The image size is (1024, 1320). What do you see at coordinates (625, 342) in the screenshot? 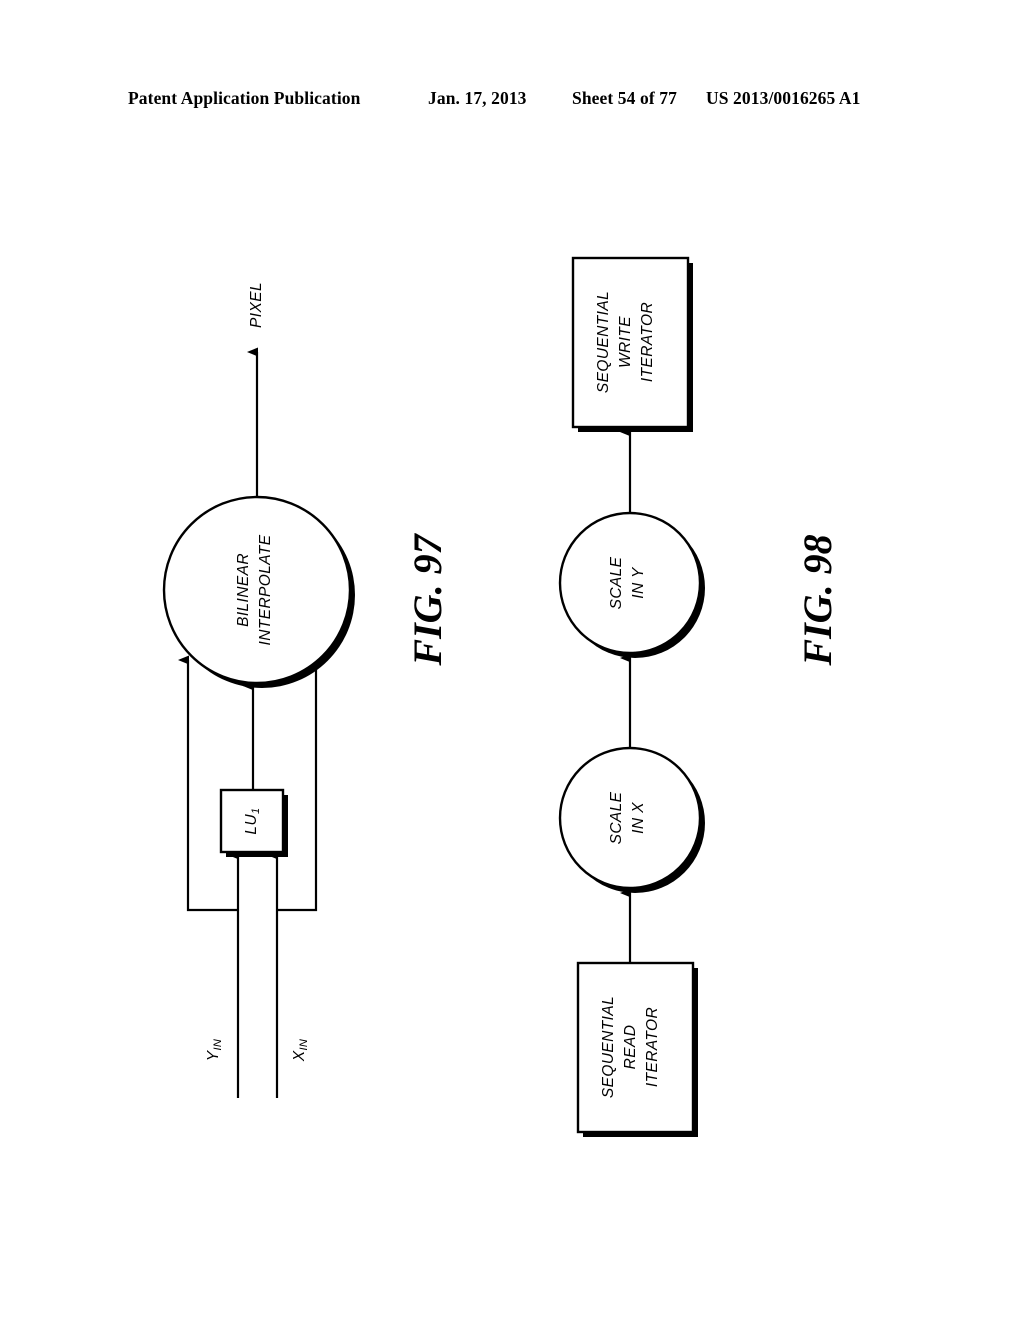
I see `sequential-write-iterator-line-2: WRITE` at bounding box center [625, 342].